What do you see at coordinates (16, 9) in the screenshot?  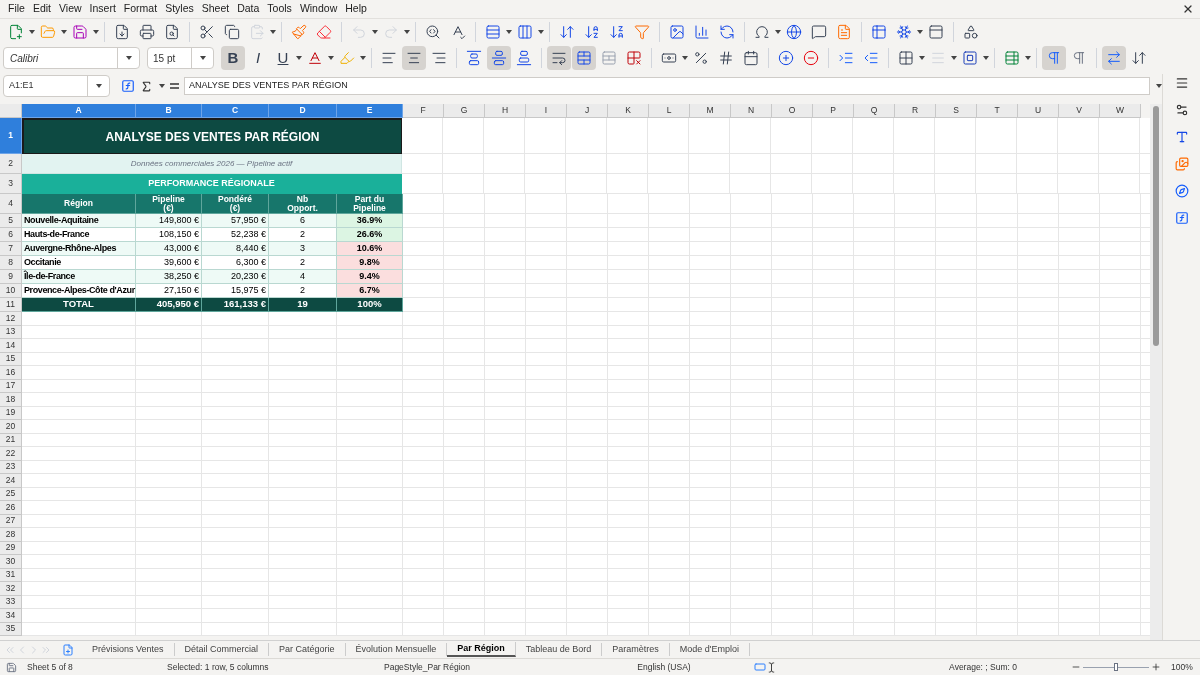 I see `menu-item: File` at bounding box center [16, 9].